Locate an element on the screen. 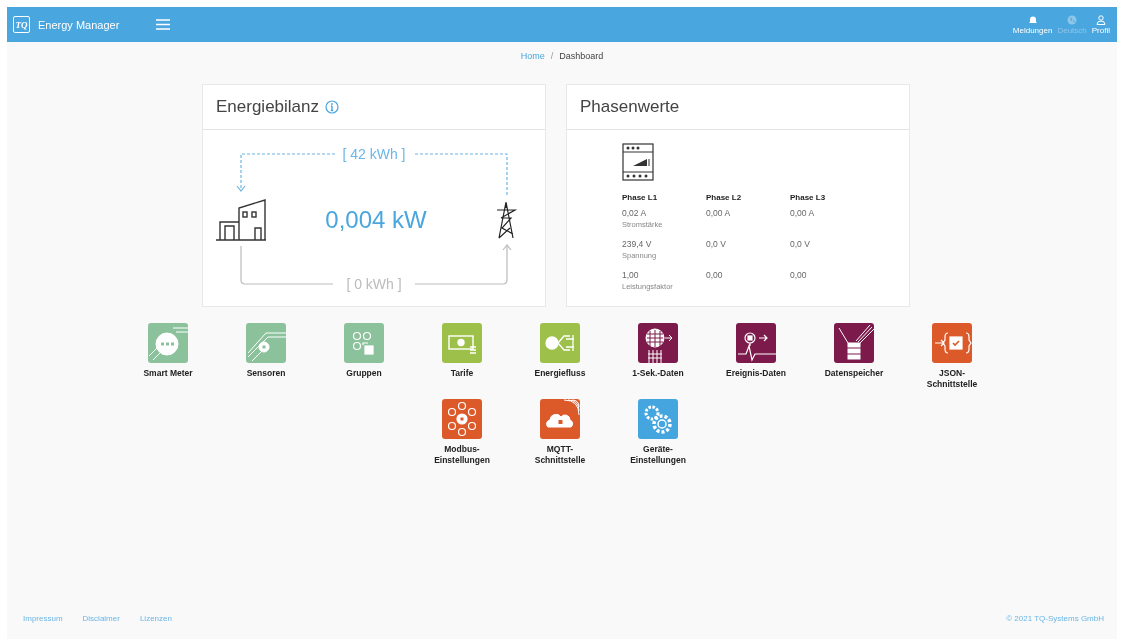 The height and width of the screenshot is (639, 1124). app-title: Energy Manager is located at coordinates (79, 24).